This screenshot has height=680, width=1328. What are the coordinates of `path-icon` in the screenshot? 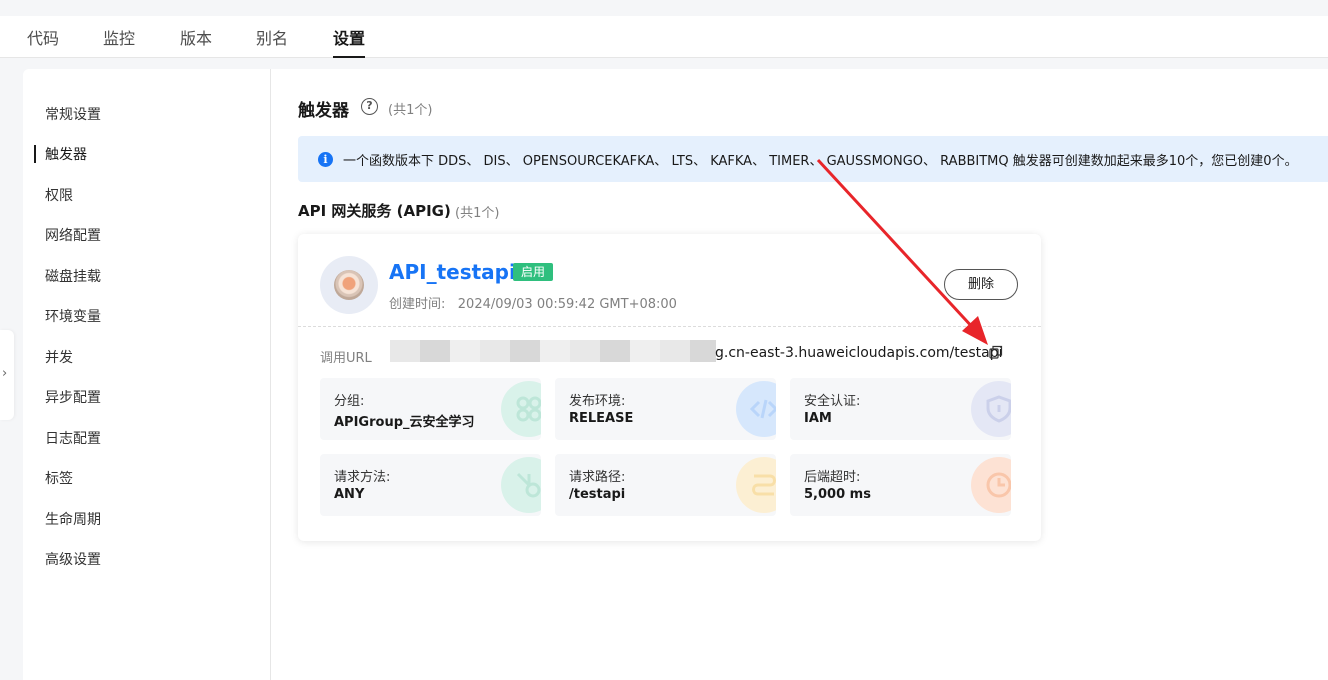 It's located at (756, 485).